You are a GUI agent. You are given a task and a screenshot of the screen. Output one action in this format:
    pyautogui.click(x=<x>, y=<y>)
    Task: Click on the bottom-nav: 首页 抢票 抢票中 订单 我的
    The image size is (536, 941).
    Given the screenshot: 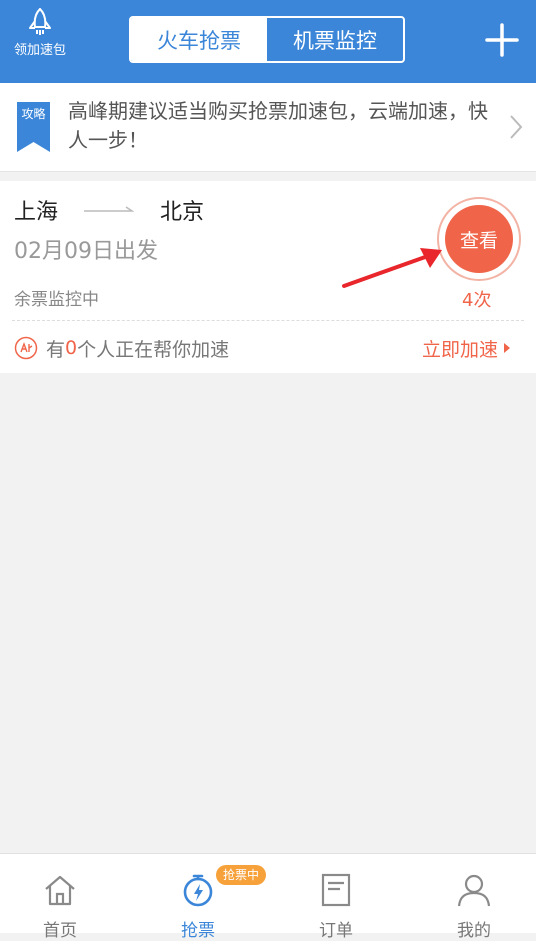 What is the action you would take?
    pyautogui.click(x=268, y=897)
    